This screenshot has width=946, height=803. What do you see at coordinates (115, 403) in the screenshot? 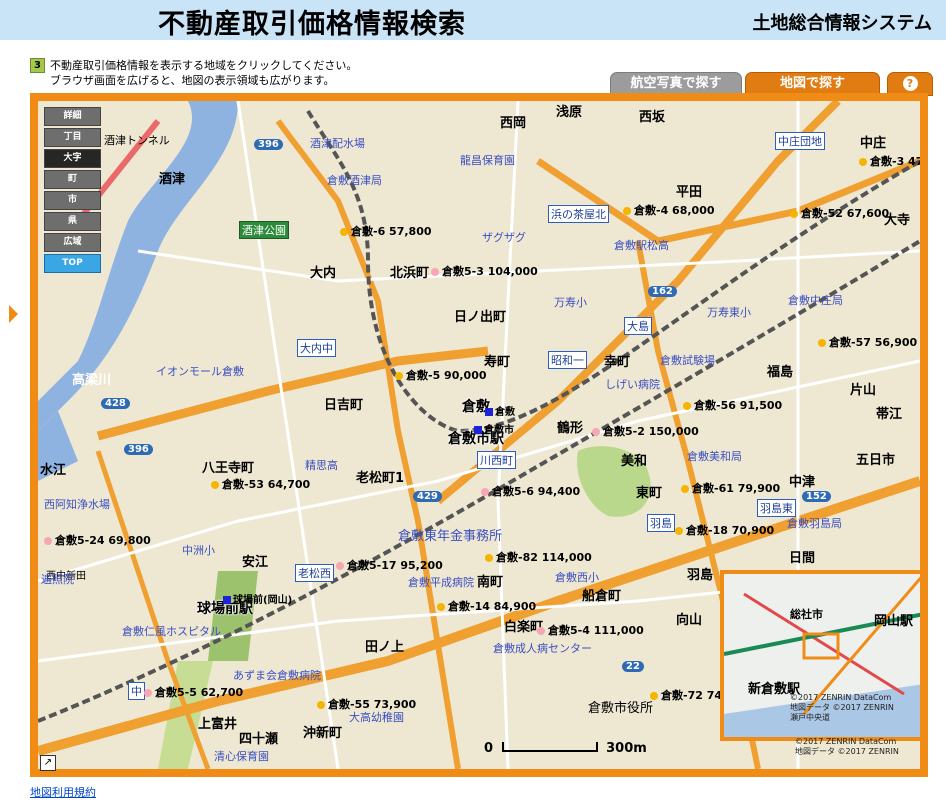
I see `route-shield: 428` at bounding box center [115, 403].